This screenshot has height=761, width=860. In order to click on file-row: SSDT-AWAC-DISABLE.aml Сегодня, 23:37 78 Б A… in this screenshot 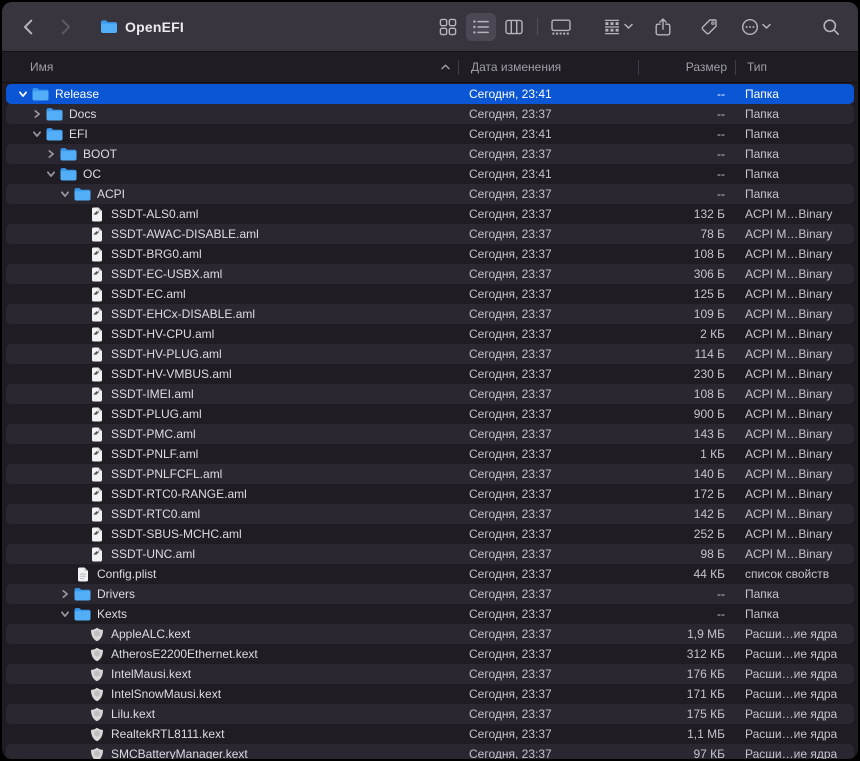, I will do `click(430, 234)`.